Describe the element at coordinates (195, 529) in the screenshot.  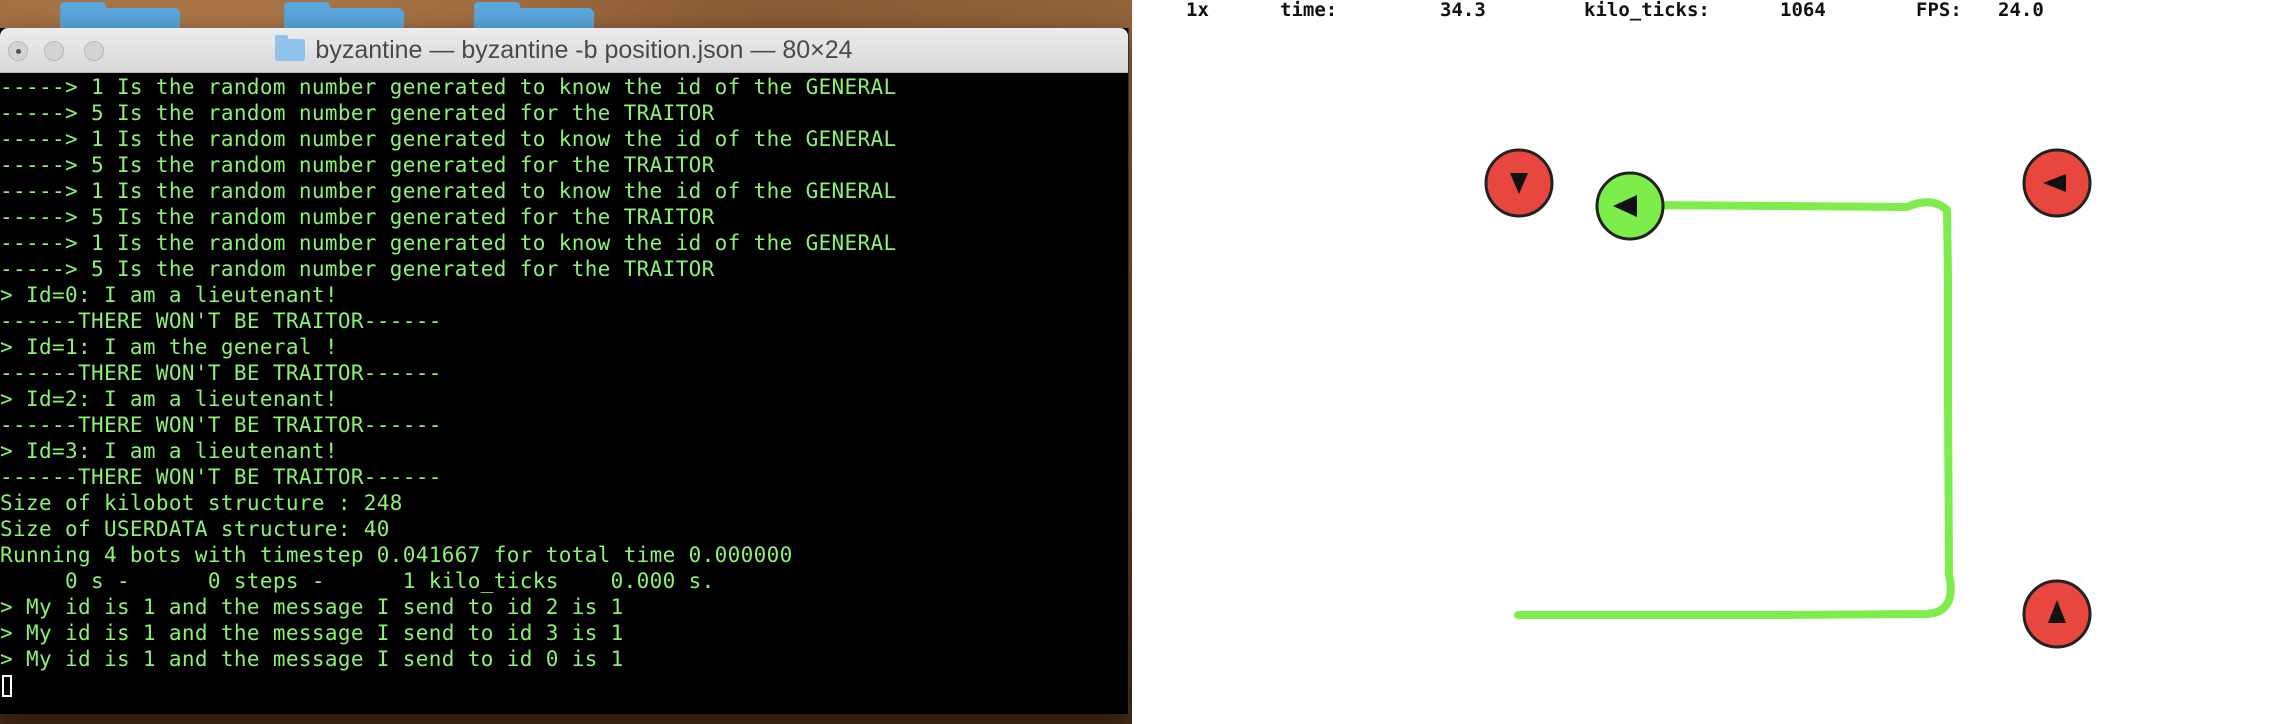
I see `terminal-line: Size of USERDATA structure: 40` at that location.